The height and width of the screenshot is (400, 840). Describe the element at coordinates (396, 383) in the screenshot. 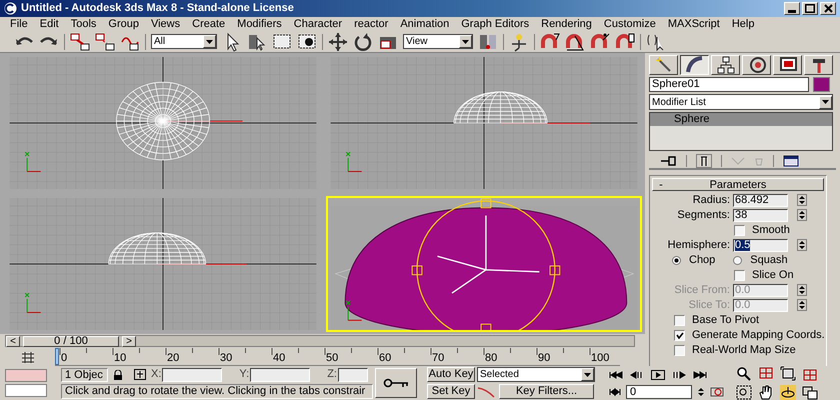

I see `set-key-mode-button` at that location.